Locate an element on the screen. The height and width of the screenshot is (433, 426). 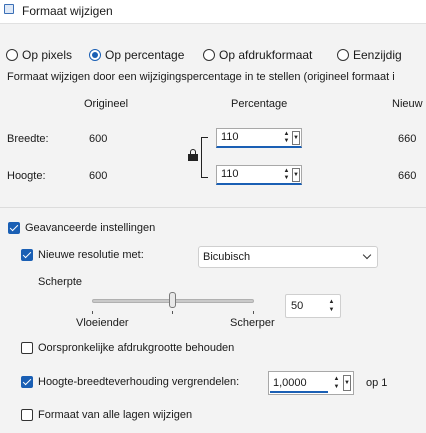
height-percentage-value: 110 is located at coordinates (230, 174).